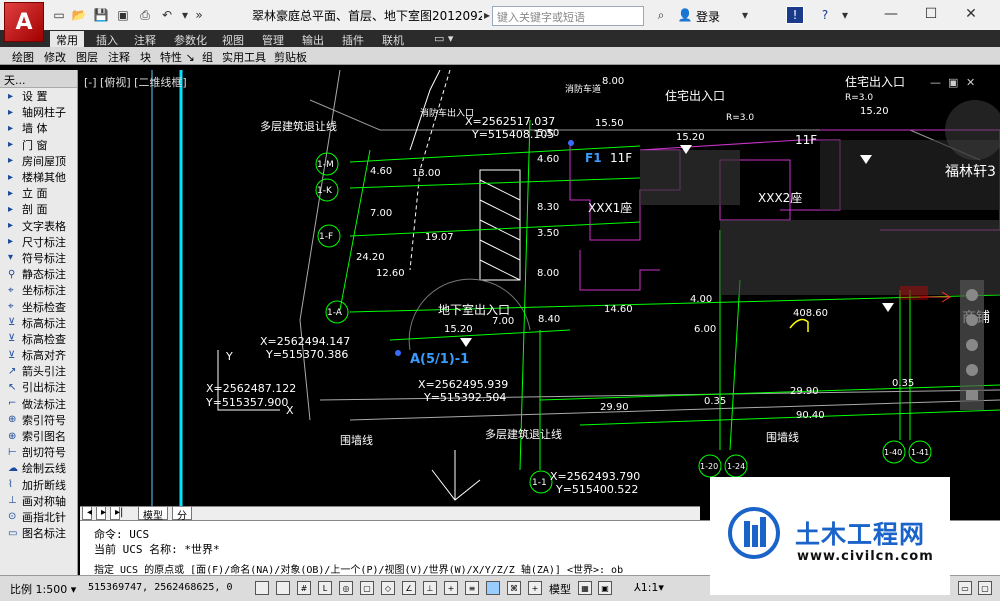  What do you see at coordinates (38, 468) in the screenshot?
I see `palette-item: ☁ 绘制云线` at bounding box center [38, 468].